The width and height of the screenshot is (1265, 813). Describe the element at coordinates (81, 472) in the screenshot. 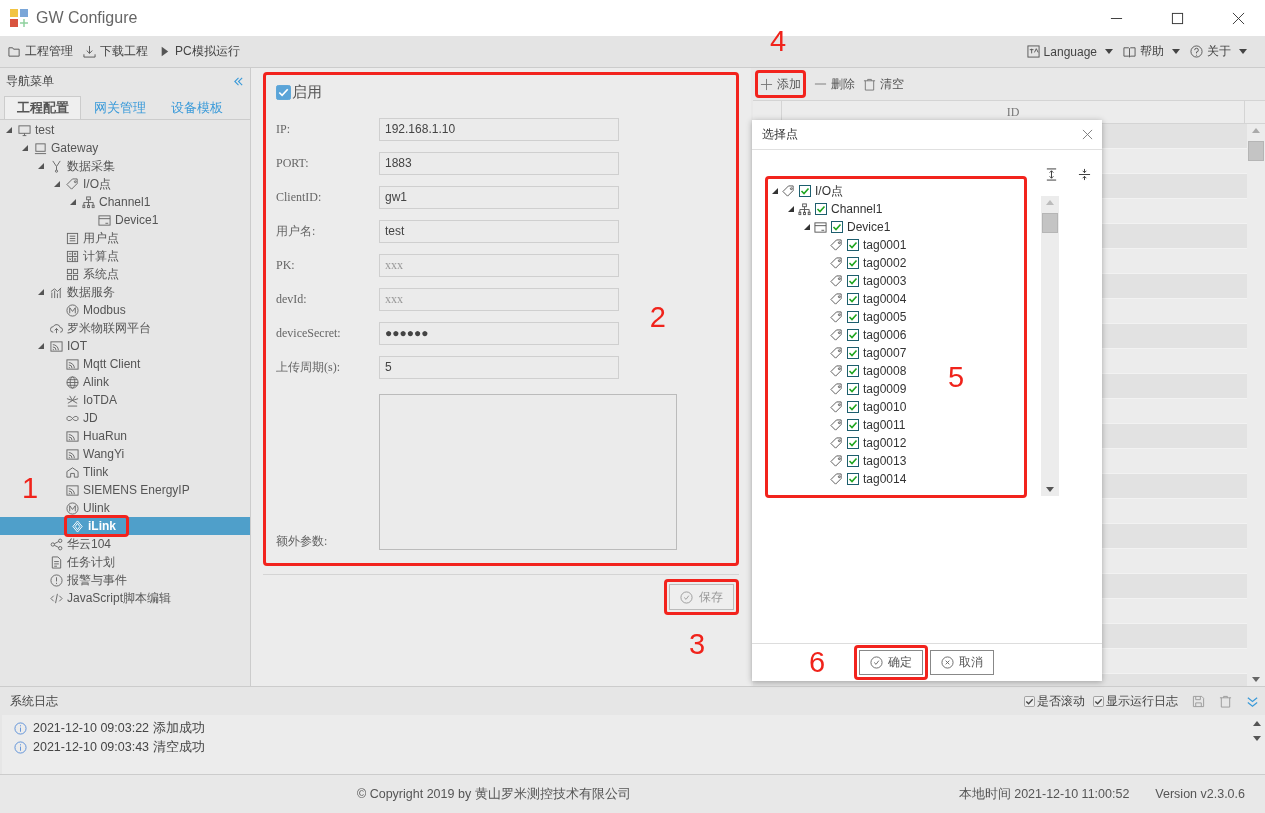

I see `tree-item: Tlink` at that location.